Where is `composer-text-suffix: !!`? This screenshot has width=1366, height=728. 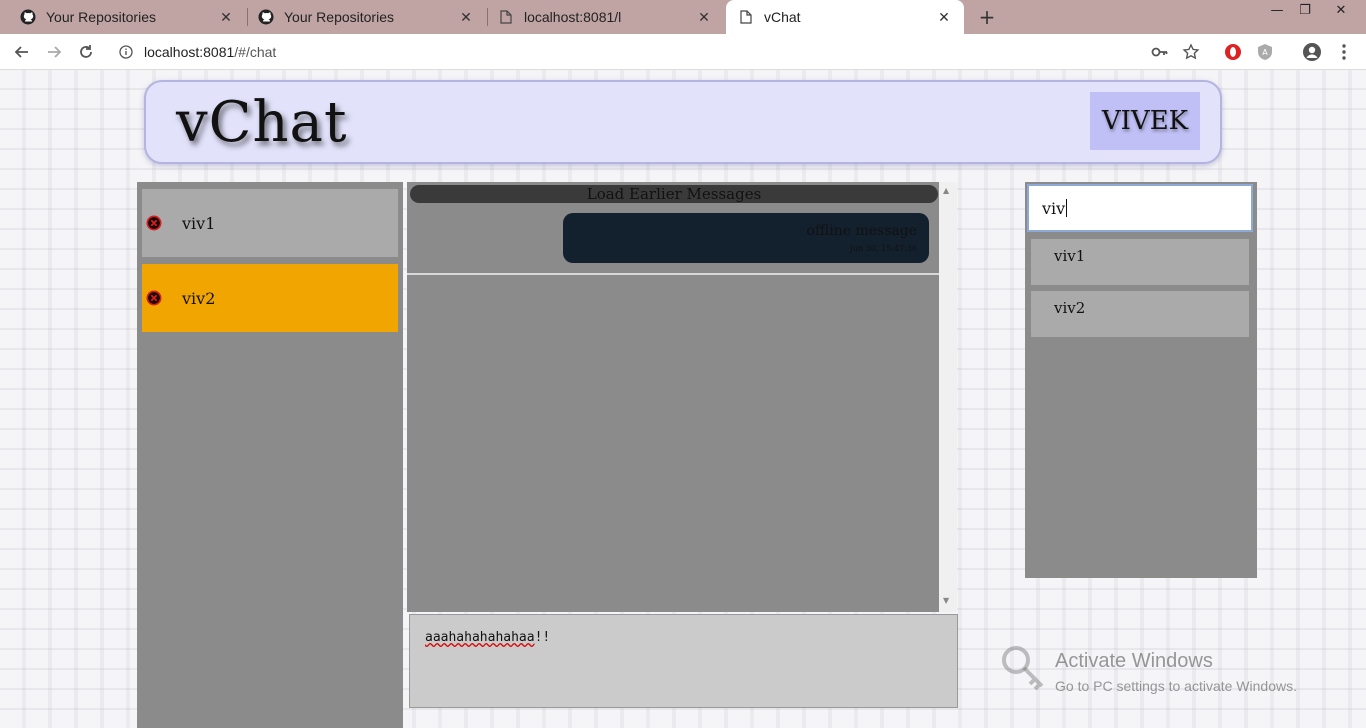
composer-text-suffix: !! is located at coordinates (542, 637).